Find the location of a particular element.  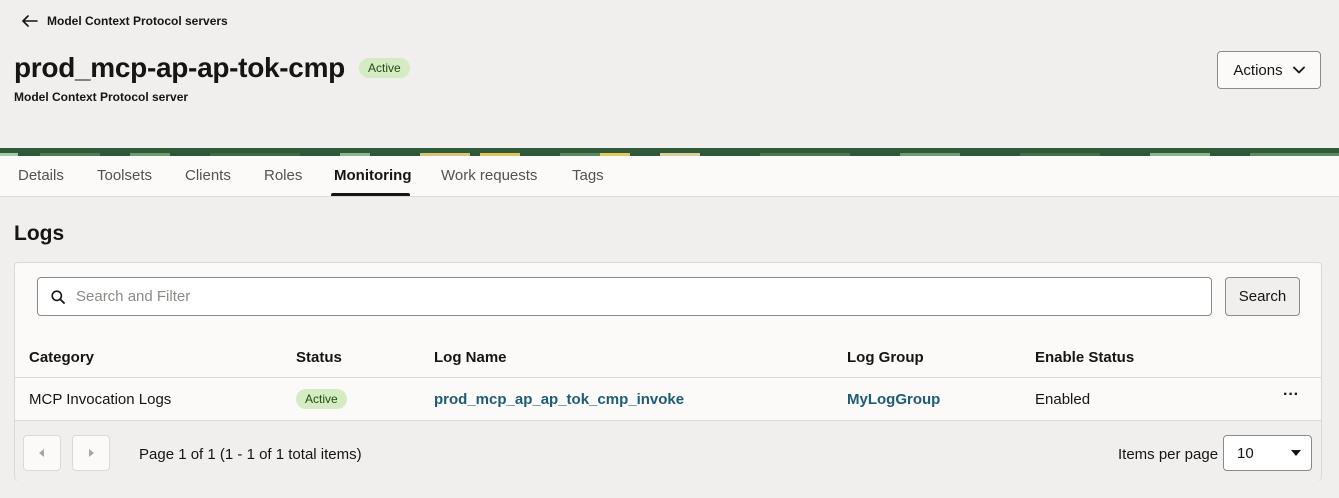

tab-tags: Tags is located at coordinates (588, 176).